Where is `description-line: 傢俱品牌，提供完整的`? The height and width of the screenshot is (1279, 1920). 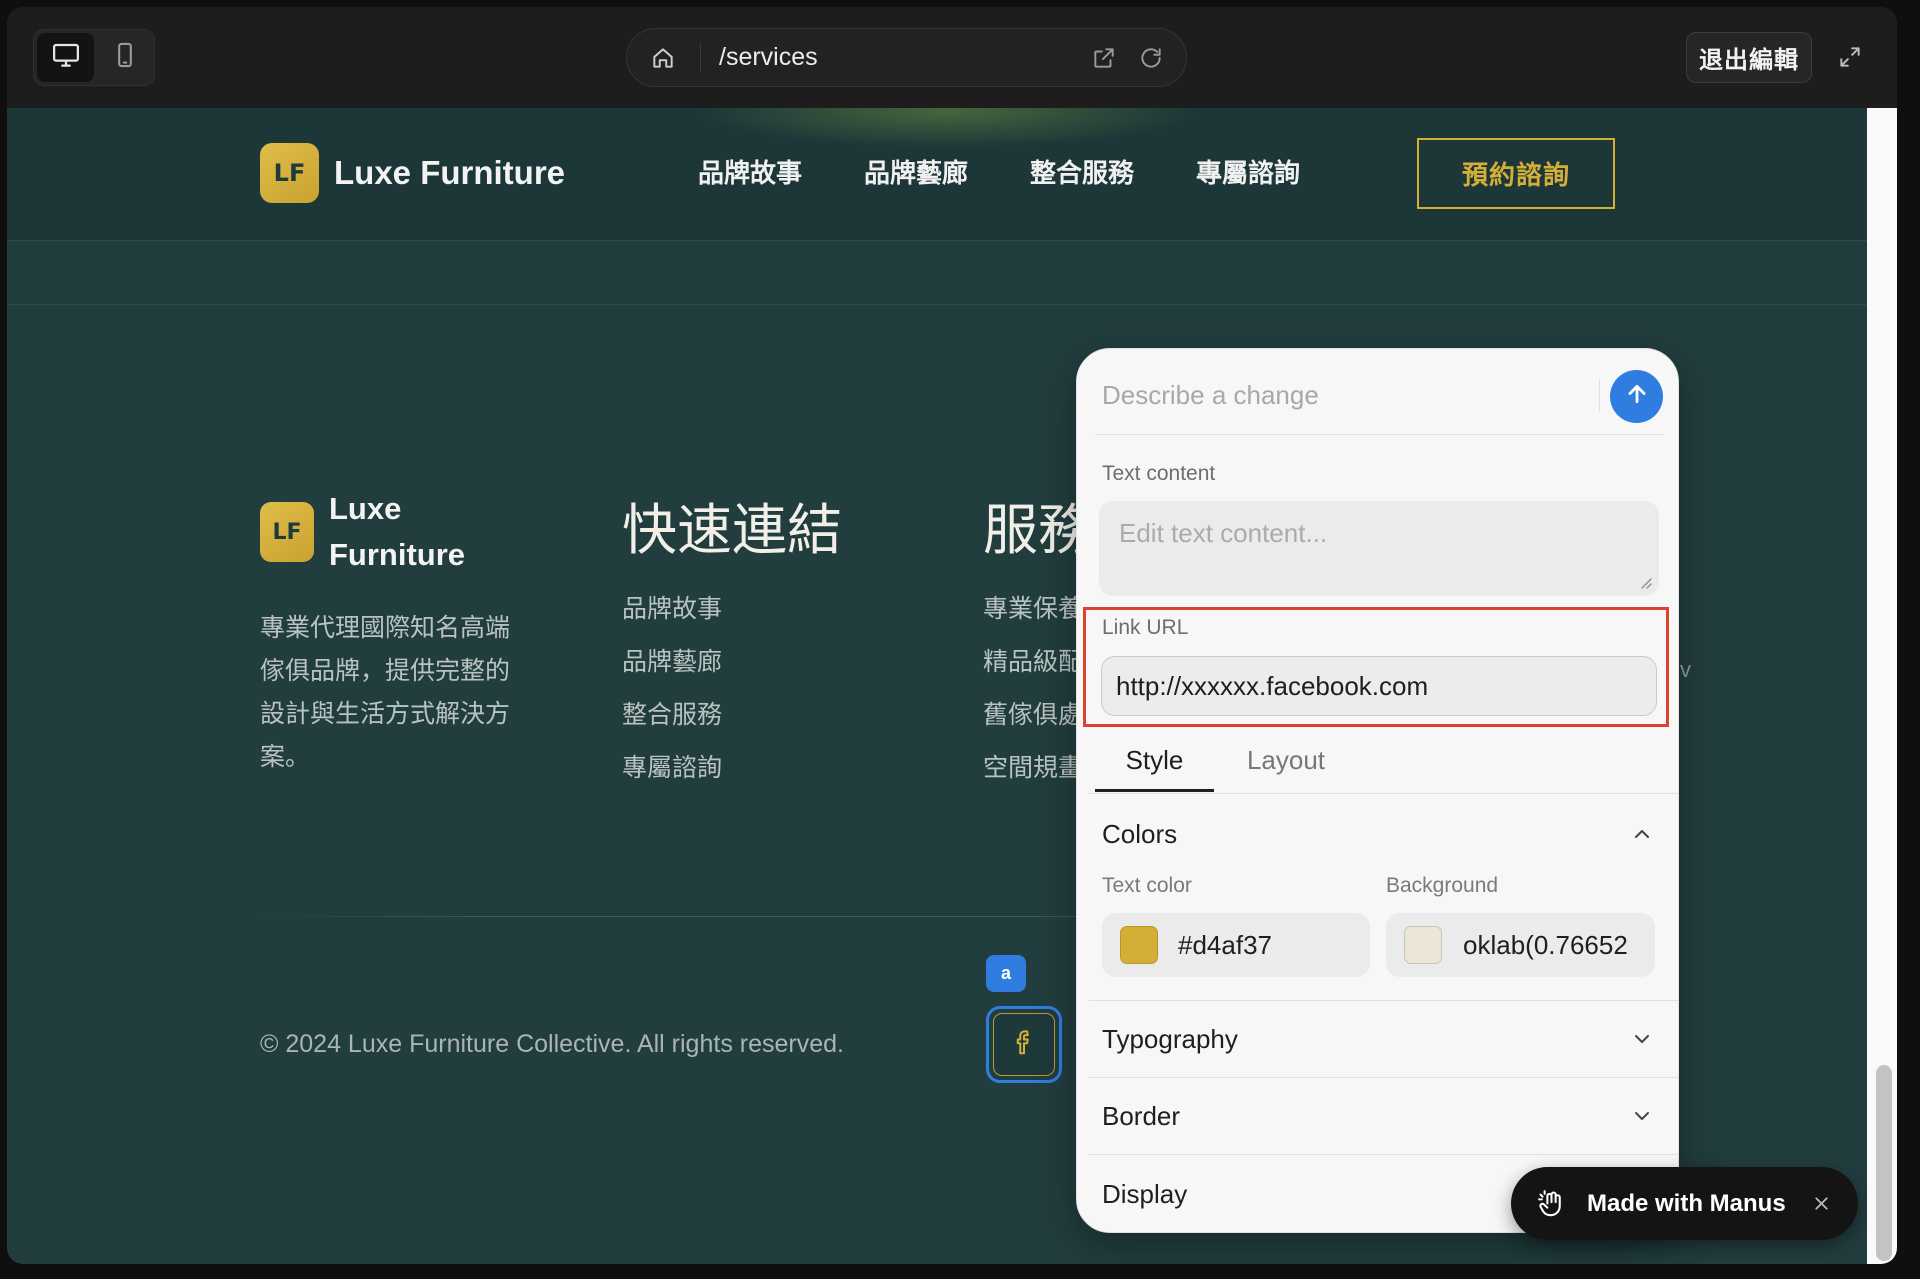
description-line: 傢俱品牌，提供完整的 is located at coordinates (385, 671).